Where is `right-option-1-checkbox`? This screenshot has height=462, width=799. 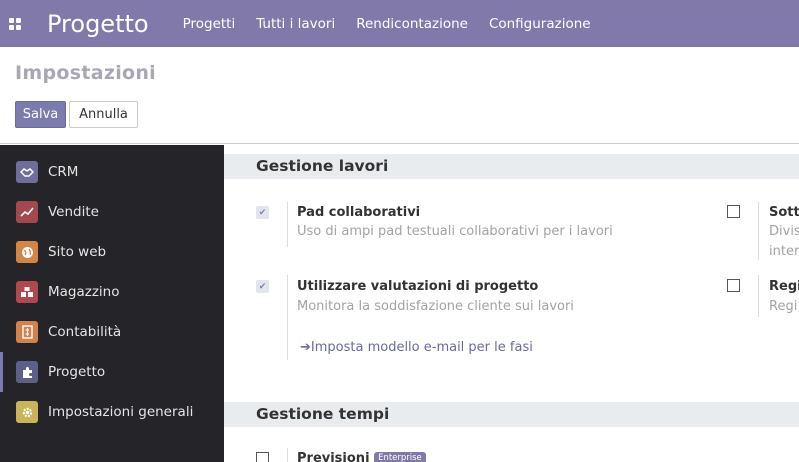 right-option-1-checkbox is located at coordinates (733, 211).